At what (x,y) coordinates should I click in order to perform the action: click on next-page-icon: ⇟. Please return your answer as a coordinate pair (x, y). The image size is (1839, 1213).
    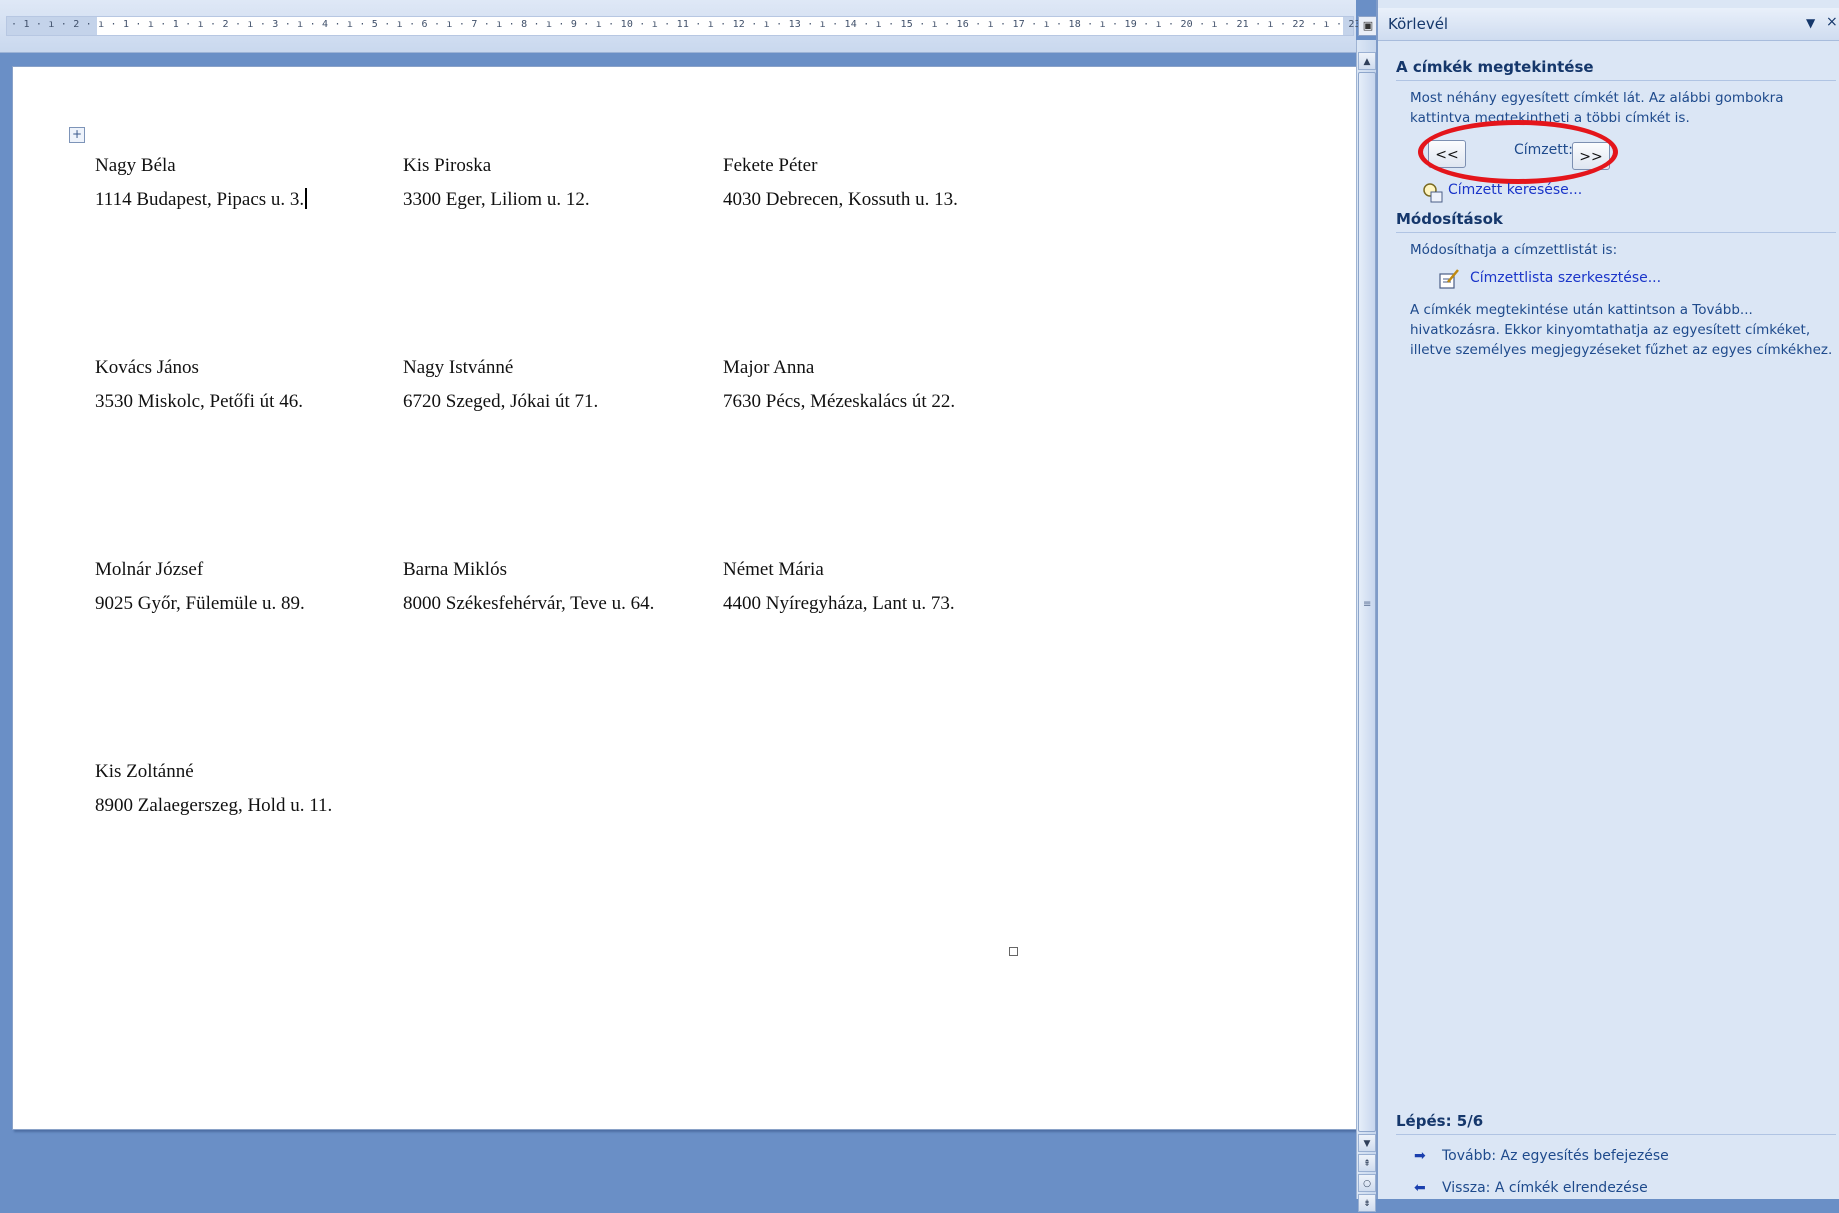
    Looking at the image, I should click on (1367, 1203).